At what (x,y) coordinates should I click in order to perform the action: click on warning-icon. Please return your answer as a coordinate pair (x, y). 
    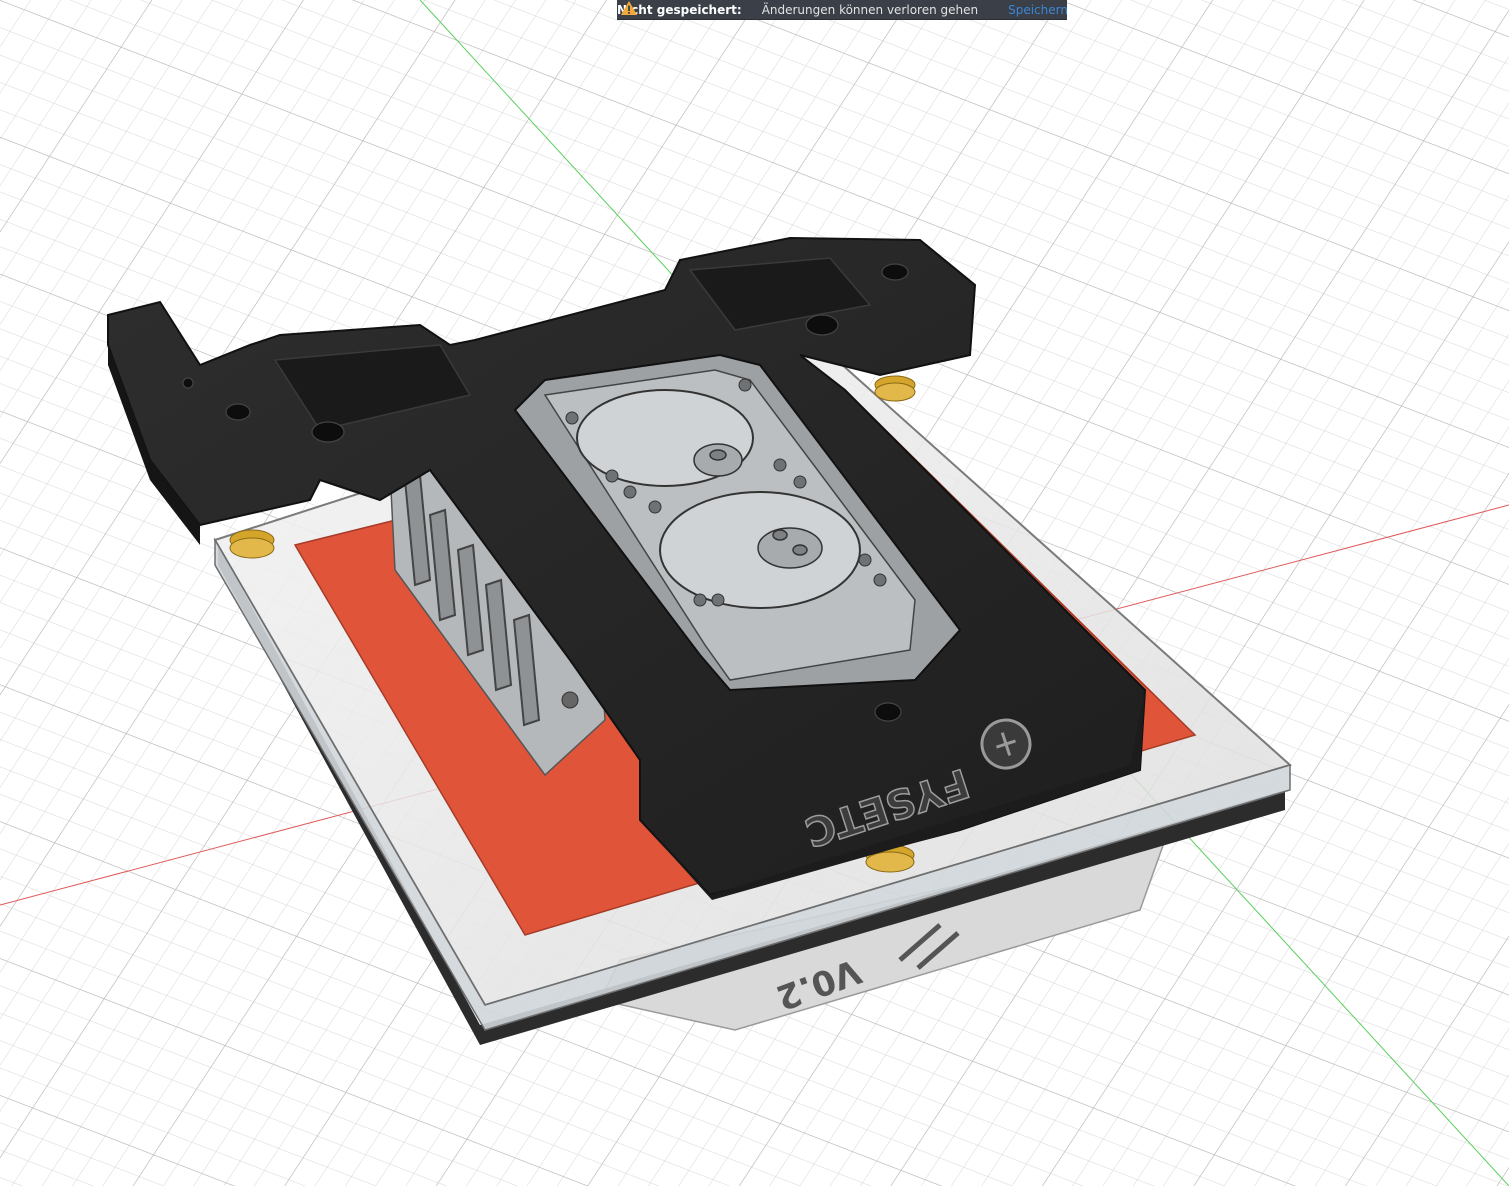
    Looking at the image, I should click on (629, 8).